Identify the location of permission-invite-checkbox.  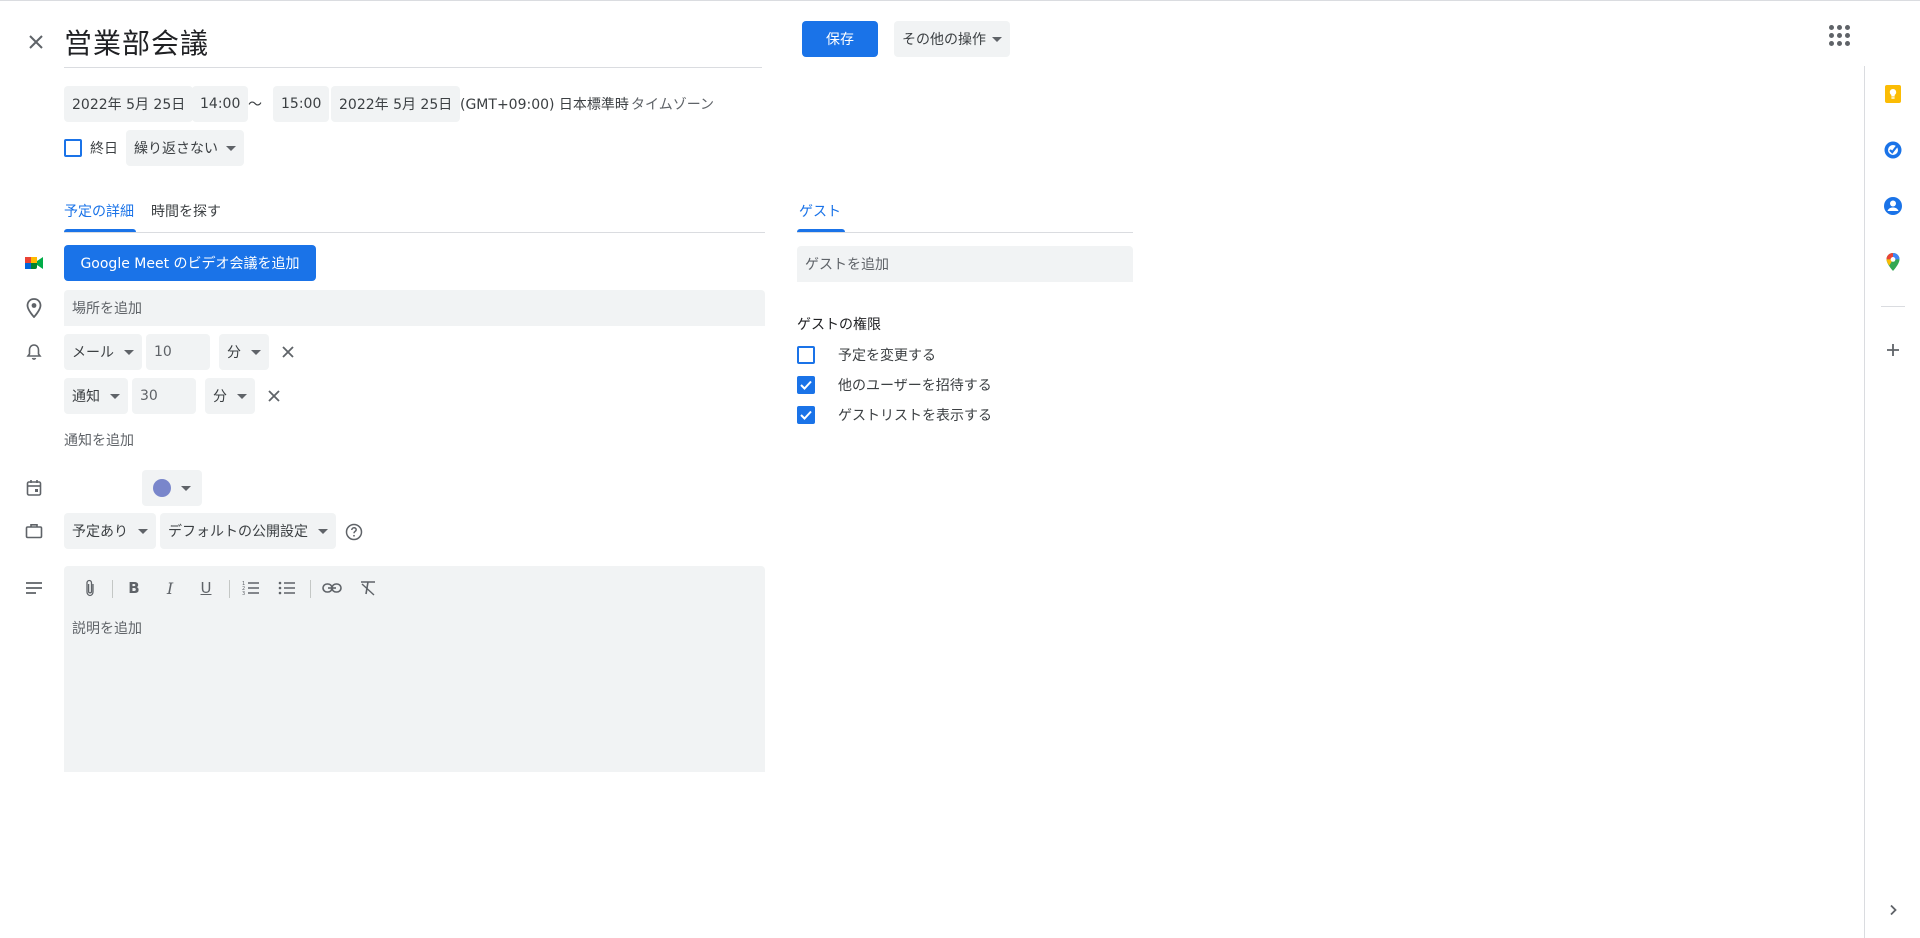
(806, 385).